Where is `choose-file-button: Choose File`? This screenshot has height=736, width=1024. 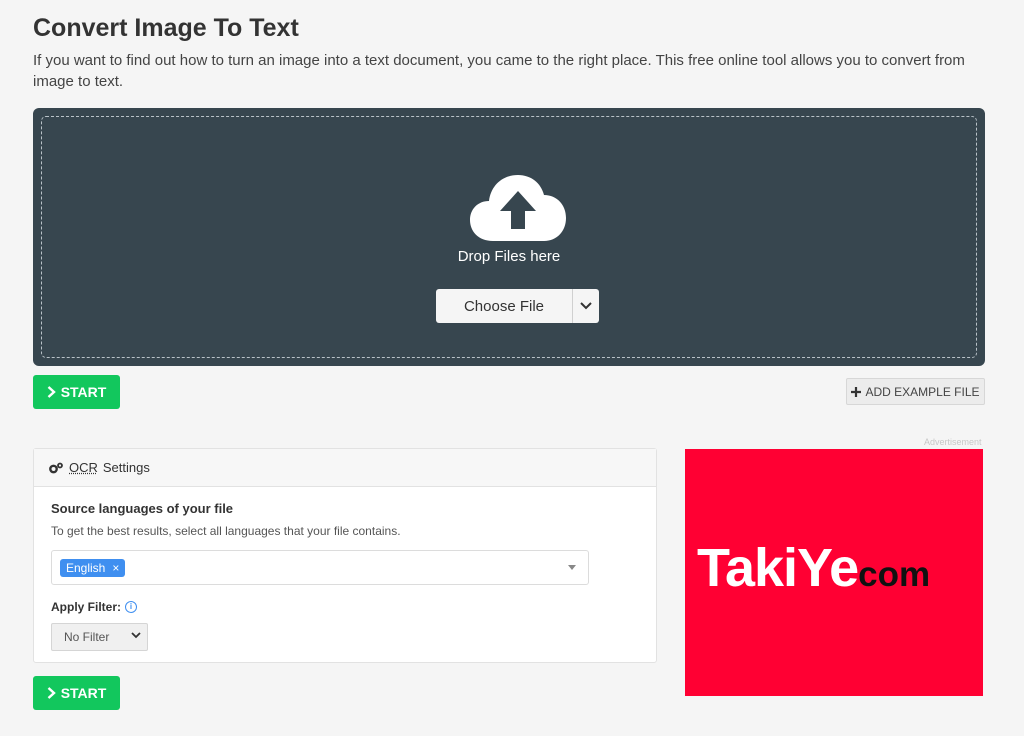 choose-file-button: Choose File is located at coordinates (504, 306).